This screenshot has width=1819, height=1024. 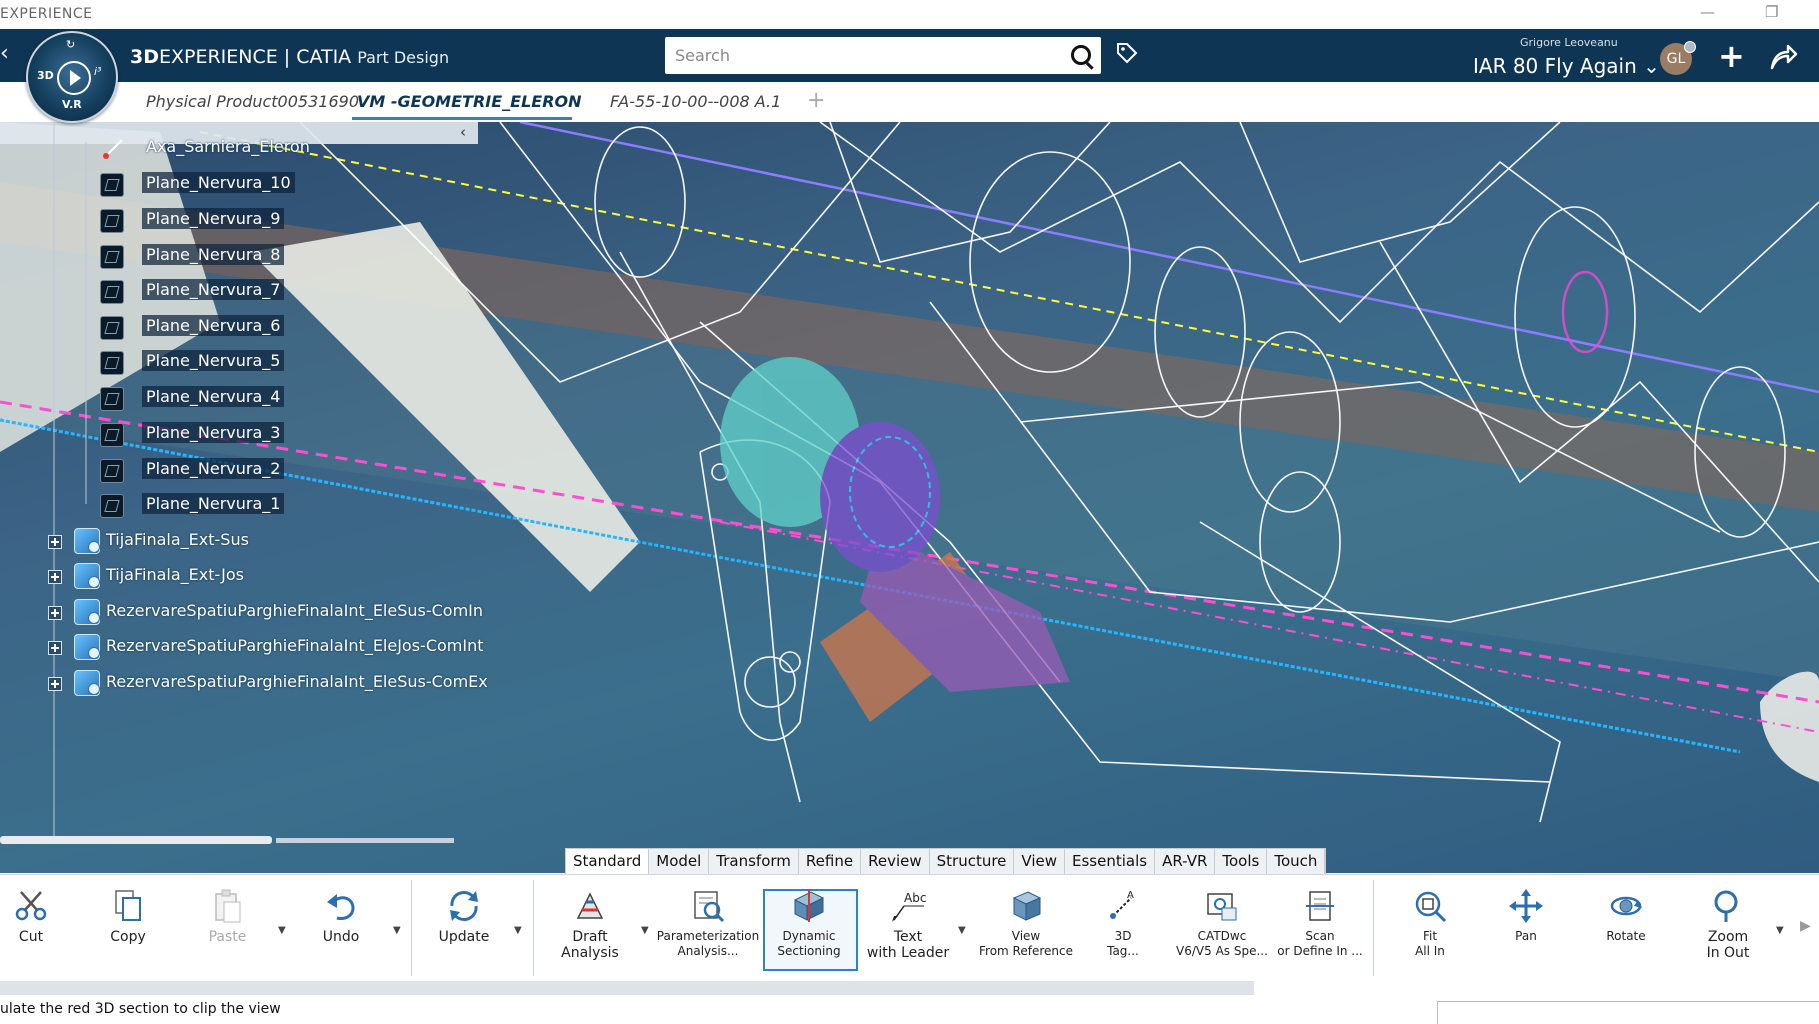 What do you see at coordinates (113, 149) in the screenshot?
I see `axis-icon` at bounding box center [113, 149].